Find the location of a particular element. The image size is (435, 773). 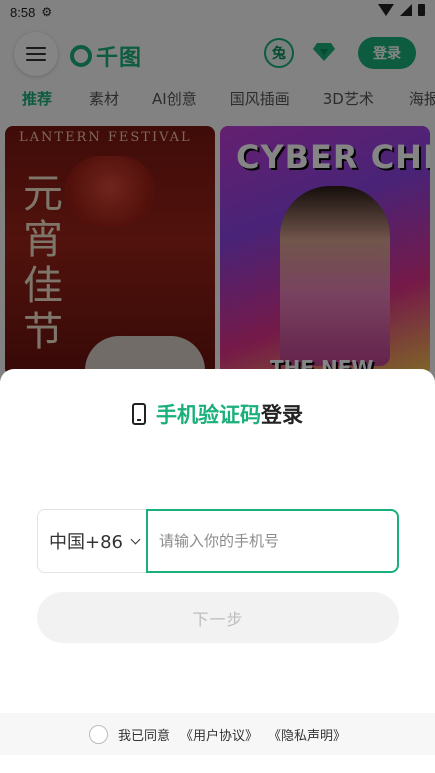

bottom-edge is located at coordinates (217, 764).